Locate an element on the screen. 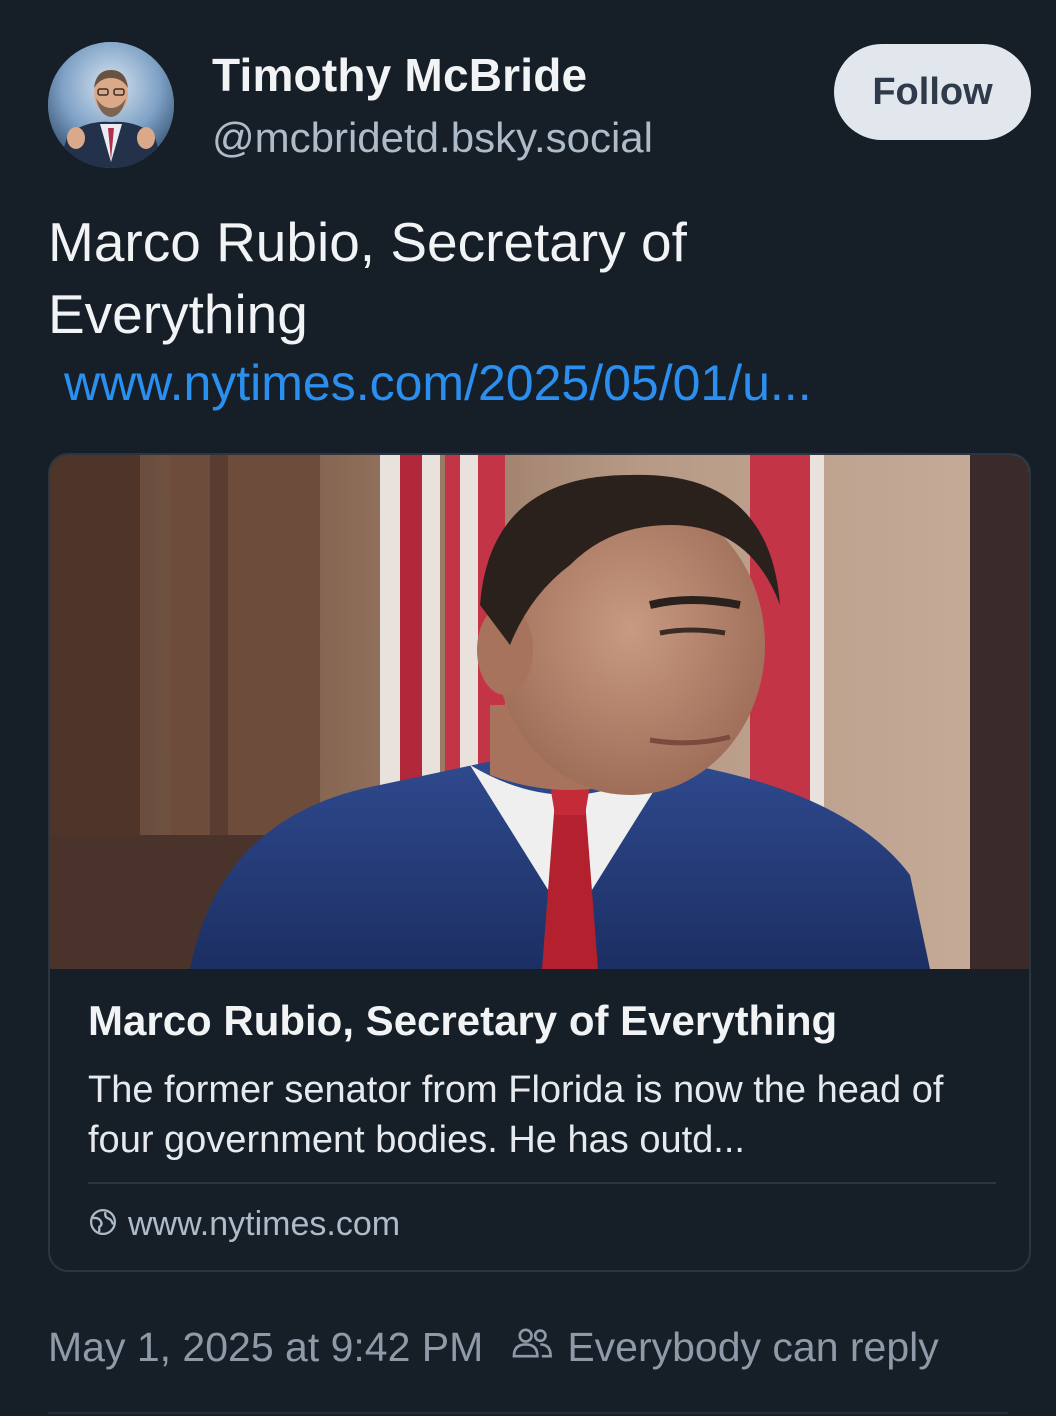 This screenshot has height=1416, width=1056. people-icon is located at coordinates (533, 1347).